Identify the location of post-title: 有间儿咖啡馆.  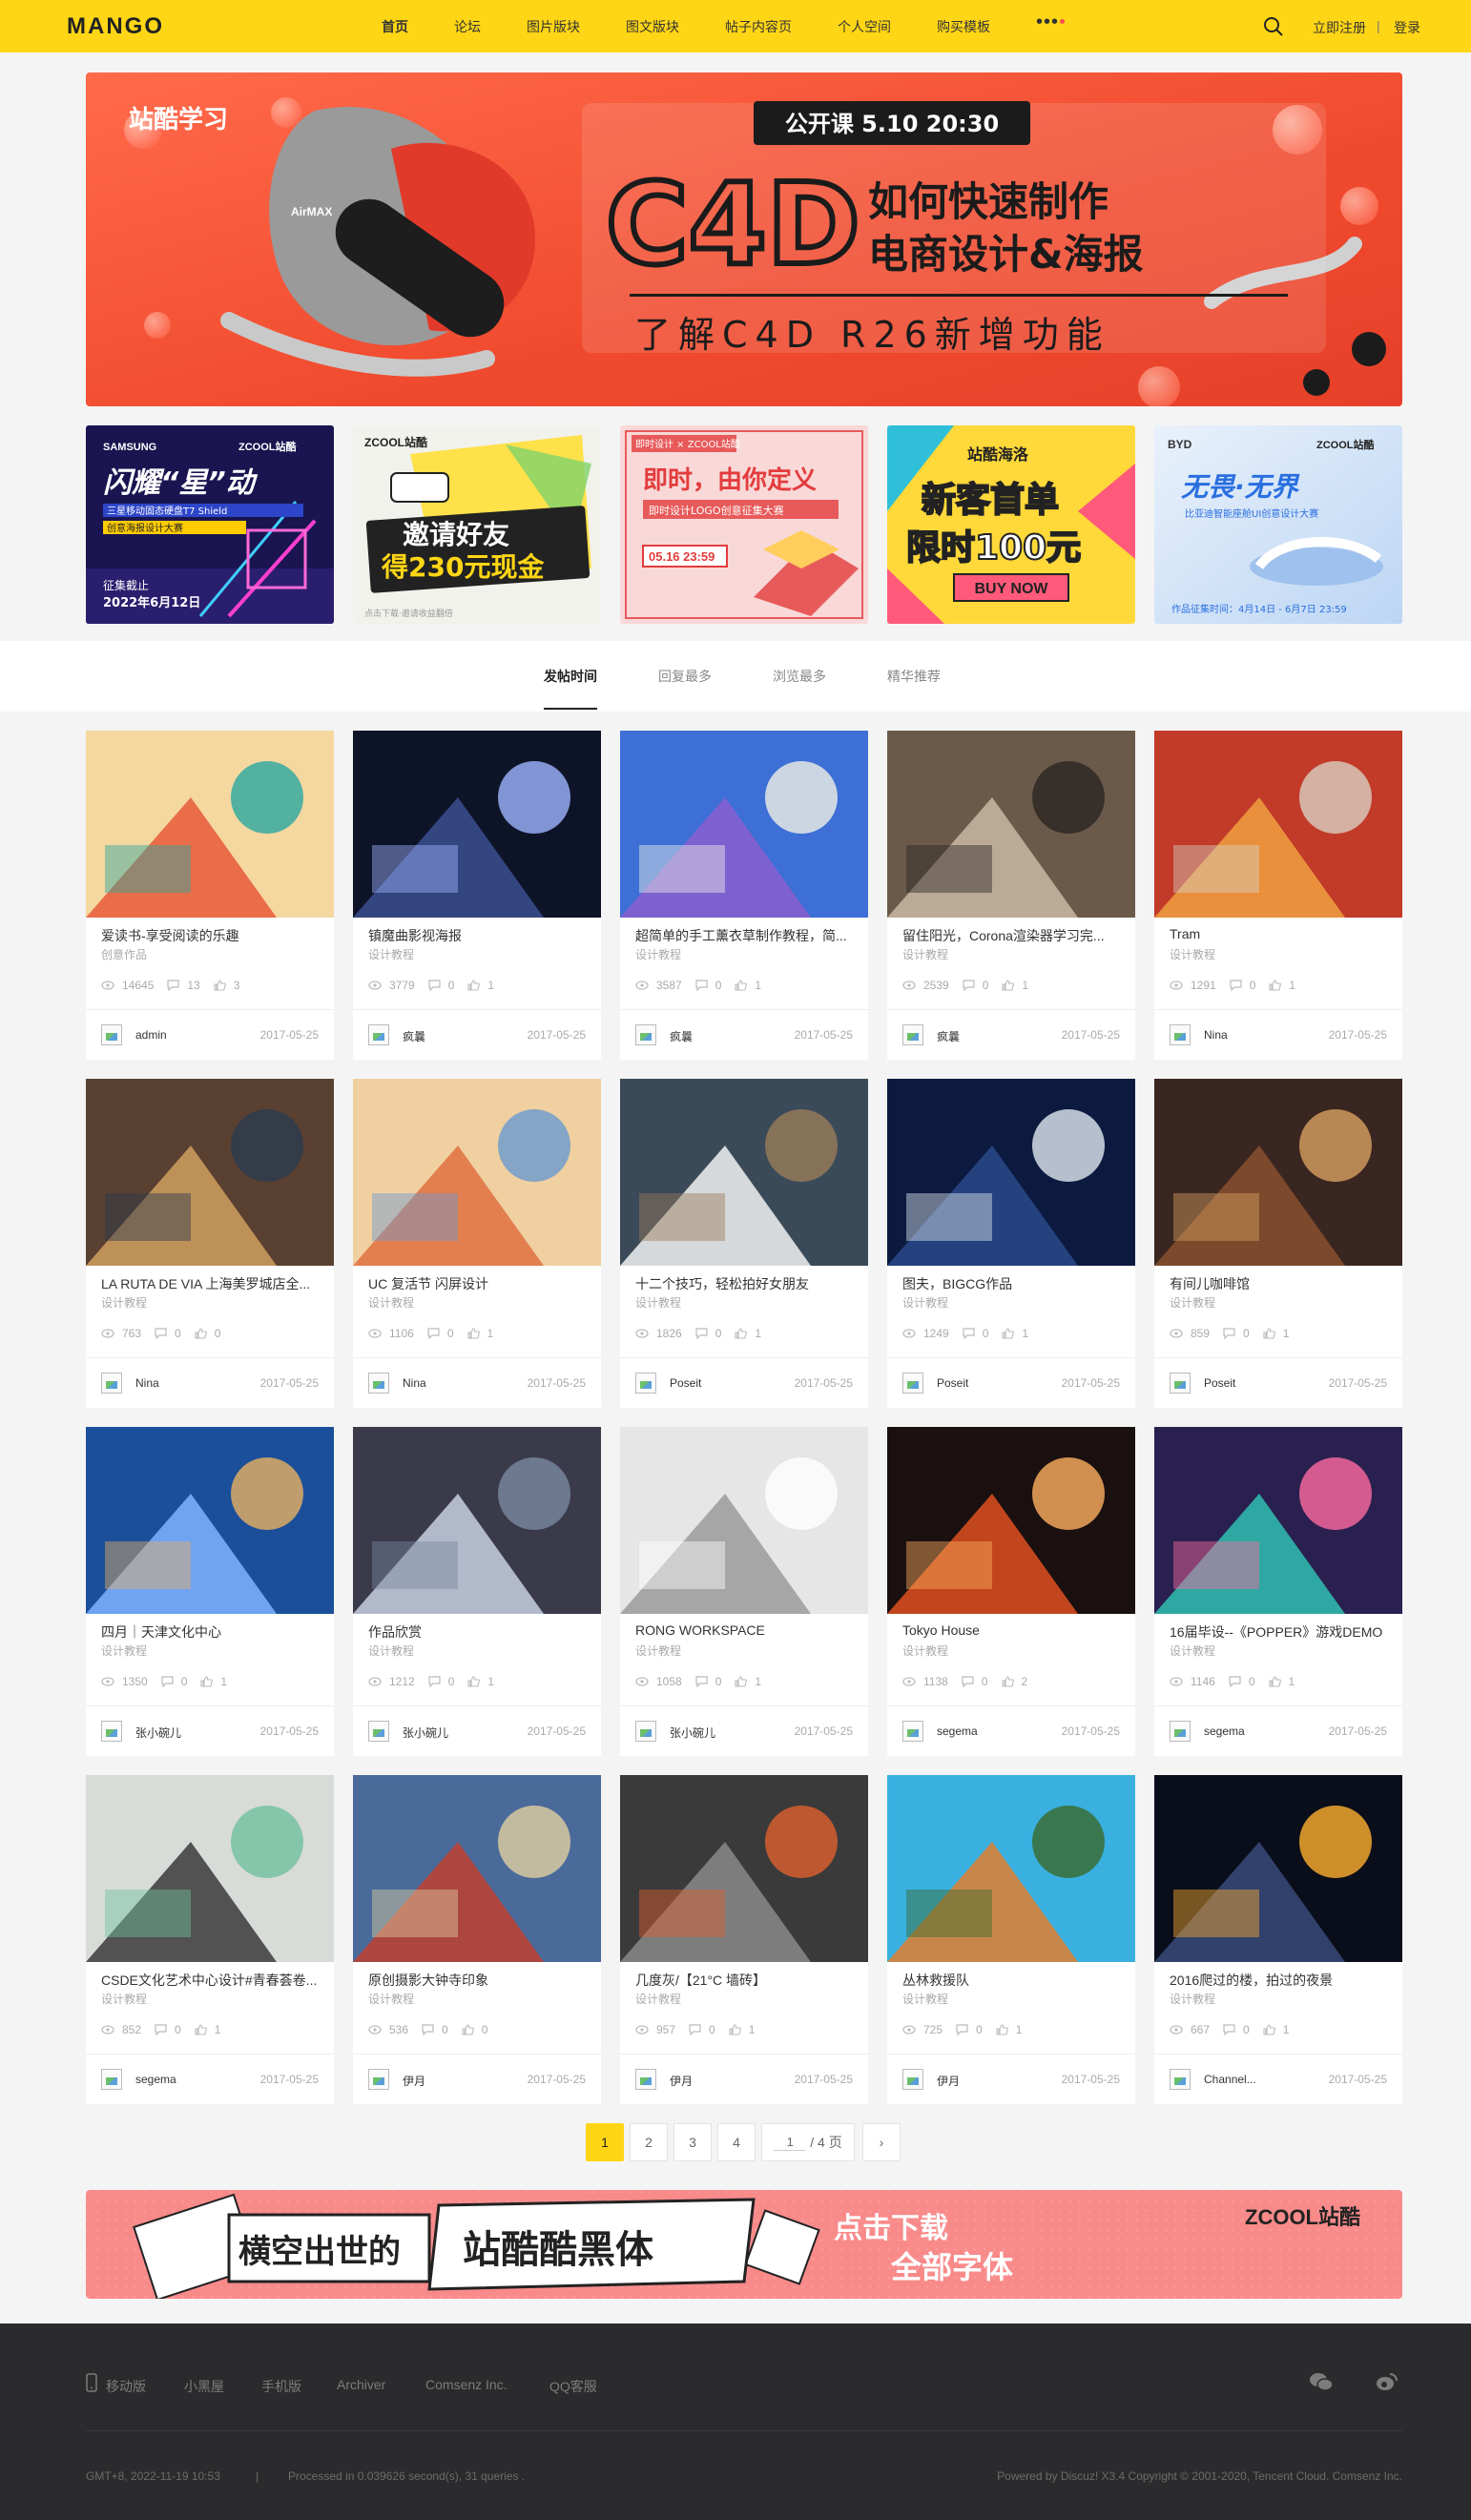
(1280, 1283).